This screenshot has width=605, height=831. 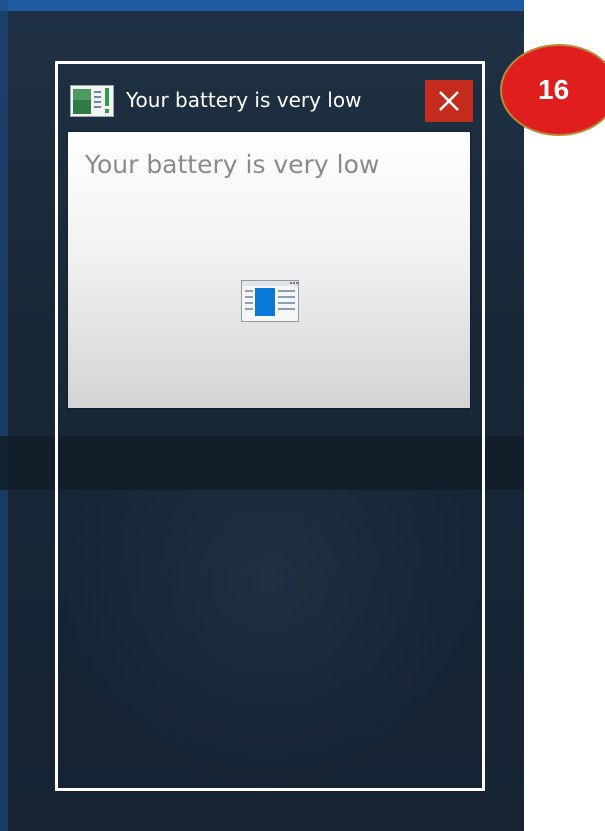 I want to click on window-titlebar: Your battery is very low, so click(x=271, y=101).